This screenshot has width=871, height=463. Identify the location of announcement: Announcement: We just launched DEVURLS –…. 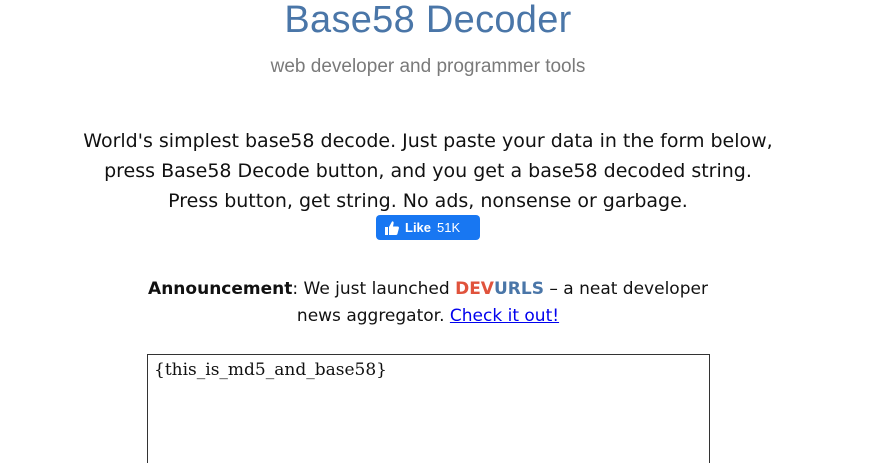
(428, 303).